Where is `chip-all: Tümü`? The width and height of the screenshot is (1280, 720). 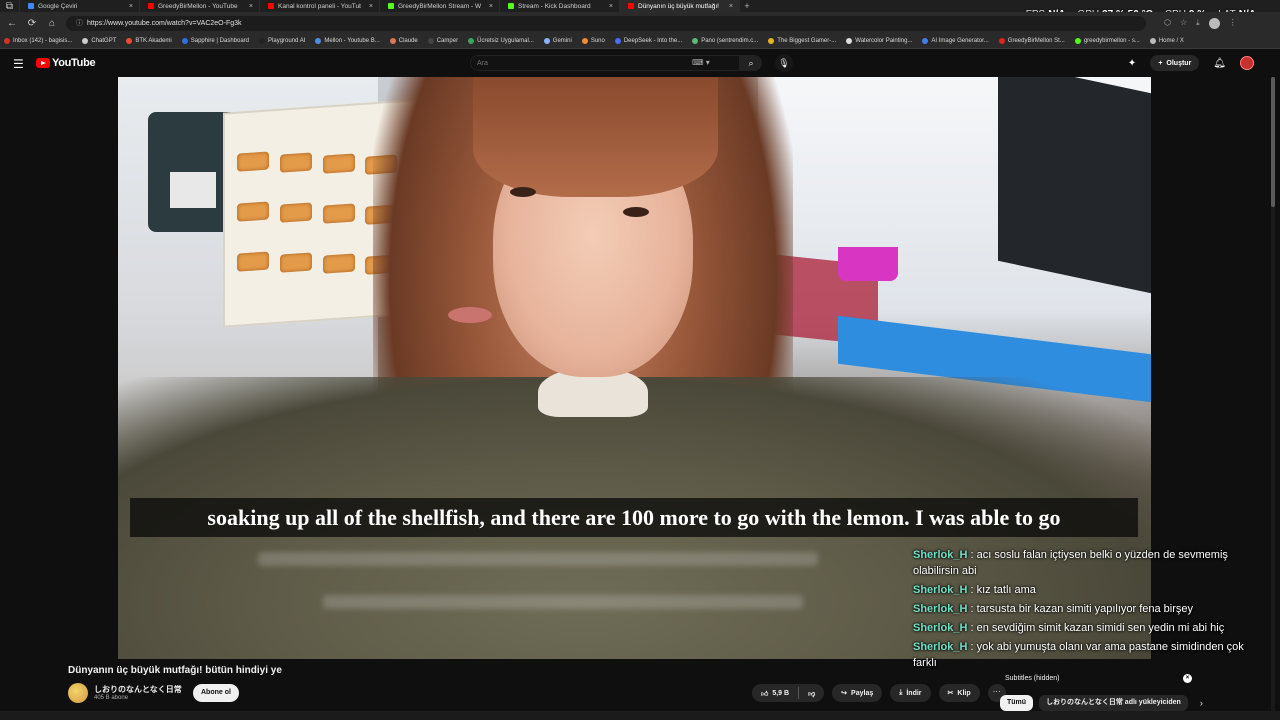 chip-all: Tümü is located at coordinates (1017, 703).